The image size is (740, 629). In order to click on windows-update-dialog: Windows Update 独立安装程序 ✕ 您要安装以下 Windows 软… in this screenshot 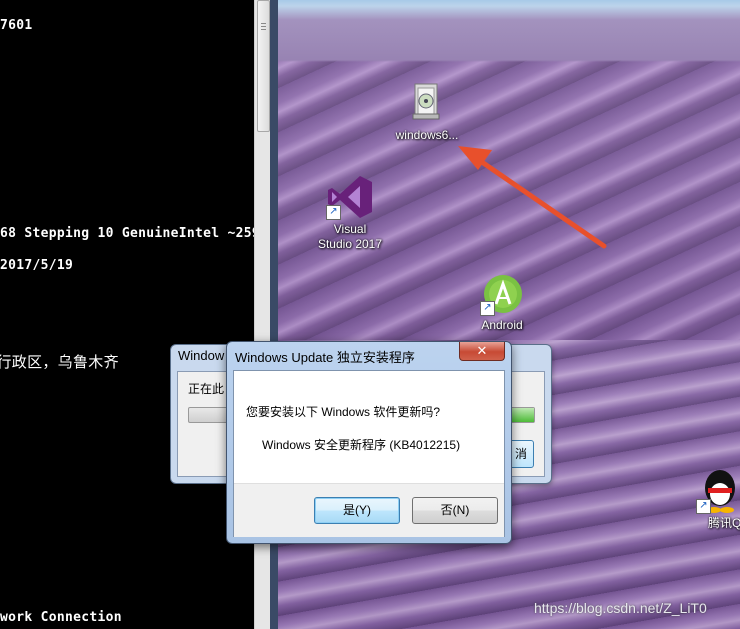, I will do `click(369, 442)`.